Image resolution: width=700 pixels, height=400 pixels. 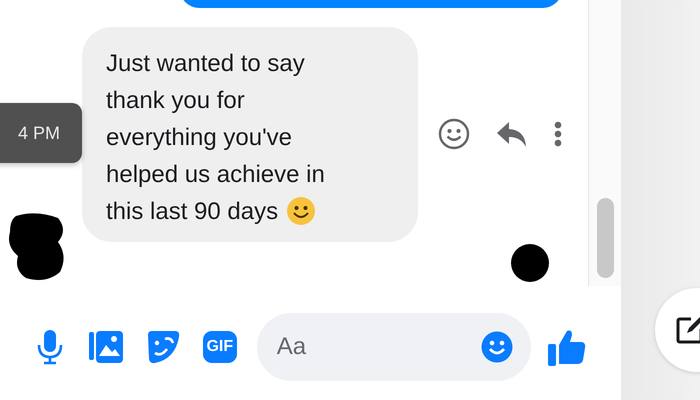 I want to click on smiley-emoji-icon, so click(x=301, y=211).